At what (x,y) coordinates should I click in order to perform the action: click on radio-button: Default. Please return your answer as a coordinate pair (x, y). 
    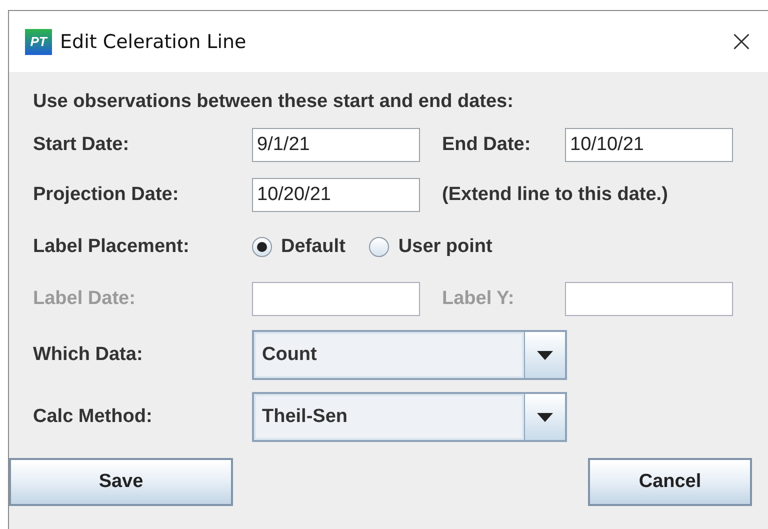
    Looking at the image, I should click on (299, 247).